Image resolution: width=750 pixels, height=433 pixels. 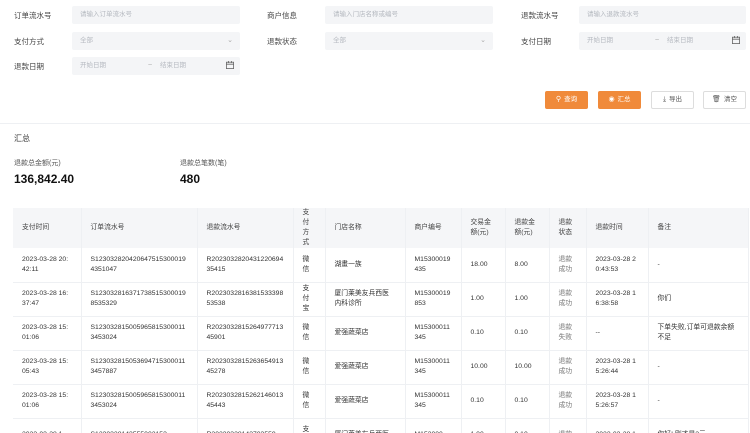 I want to click on summary-button: ◉ 汇总, so click(x=619, y=100).